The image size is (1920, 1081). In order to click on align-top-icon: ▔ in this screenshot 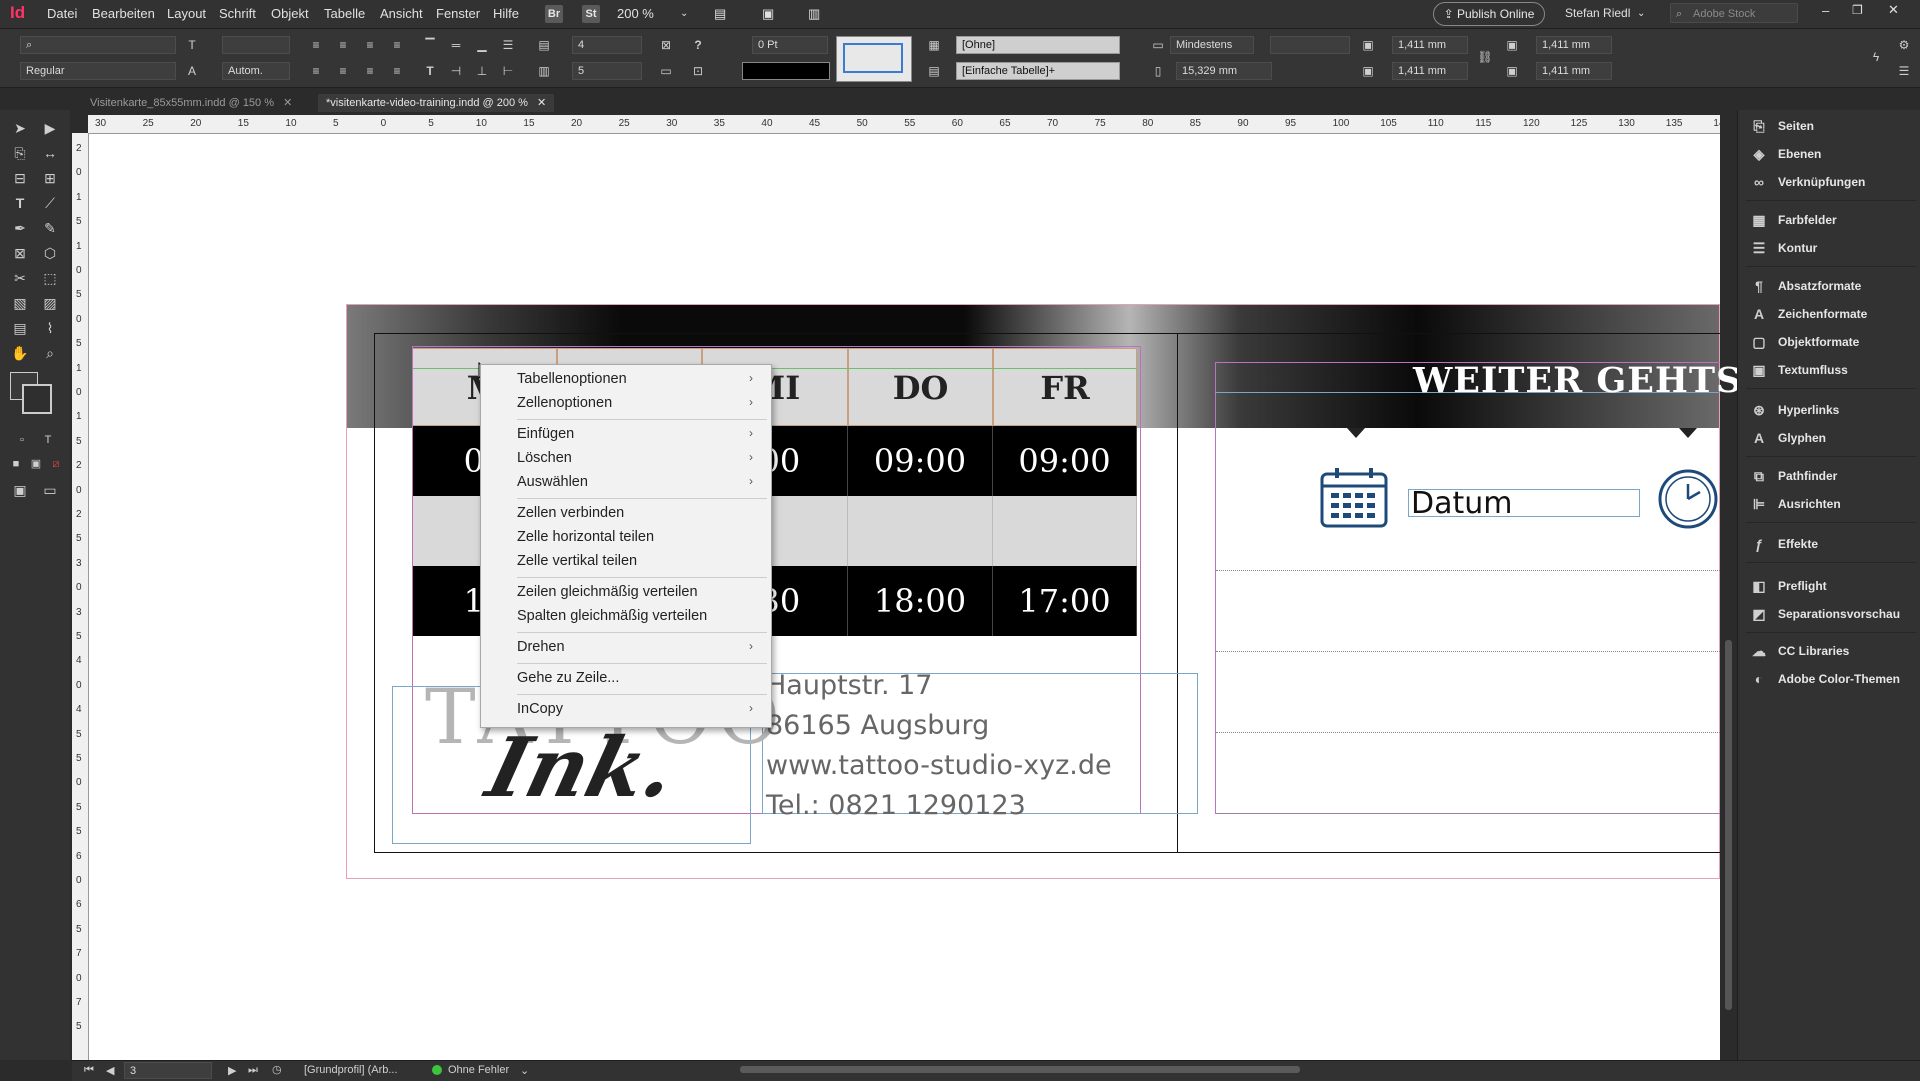, I will do `click(430, 45)`.